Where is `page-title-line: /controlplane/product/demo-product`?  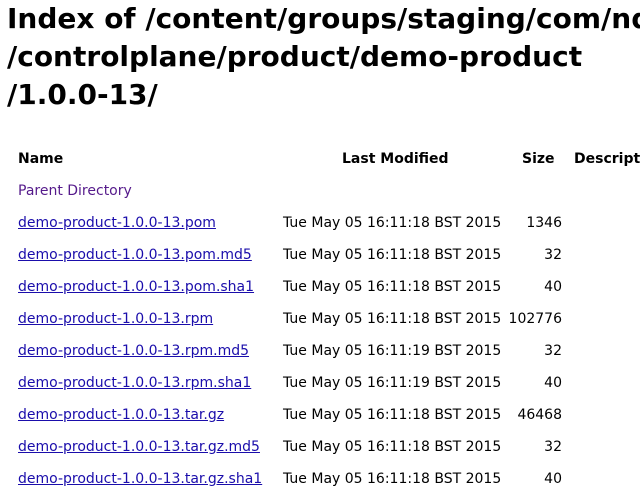
page-title-line: /controlplane/product/demo-product is located at coordinates (295, 56).